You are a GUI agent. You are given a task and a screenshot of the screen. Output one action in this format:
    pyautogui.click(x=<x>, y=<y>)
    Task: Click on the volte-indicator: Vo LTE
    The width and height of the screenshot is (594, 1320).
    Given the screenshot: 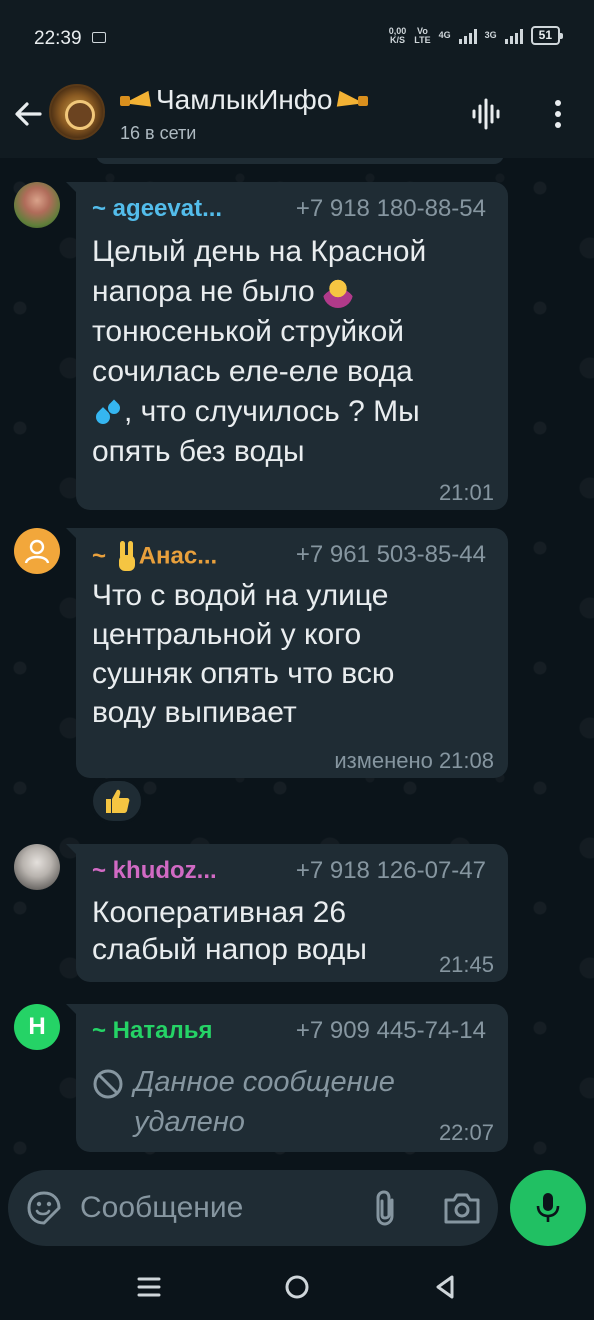 What is the action you would take?
    pyautogui.click(x=422, y=35)
    